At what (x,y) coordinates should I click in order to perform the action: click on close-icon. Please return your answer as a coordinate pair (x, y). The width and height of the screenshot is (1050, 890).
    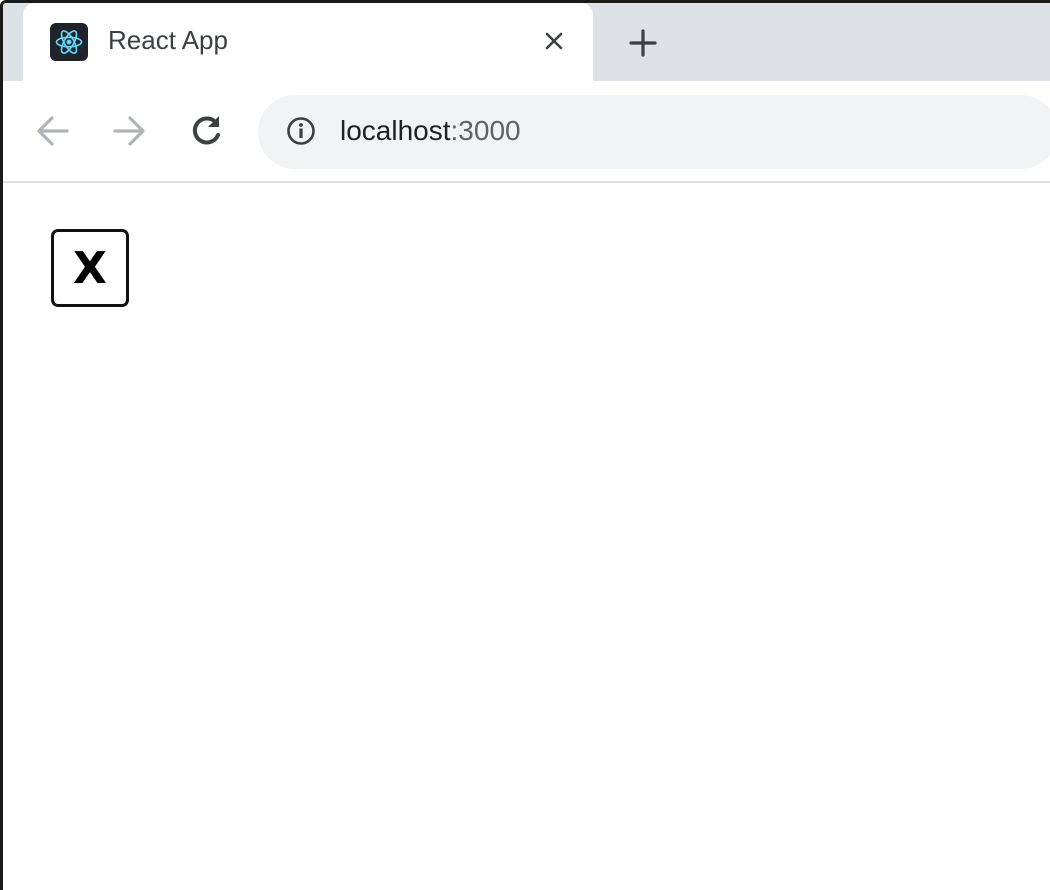
    Looking at the image, I should click on (554, 41).